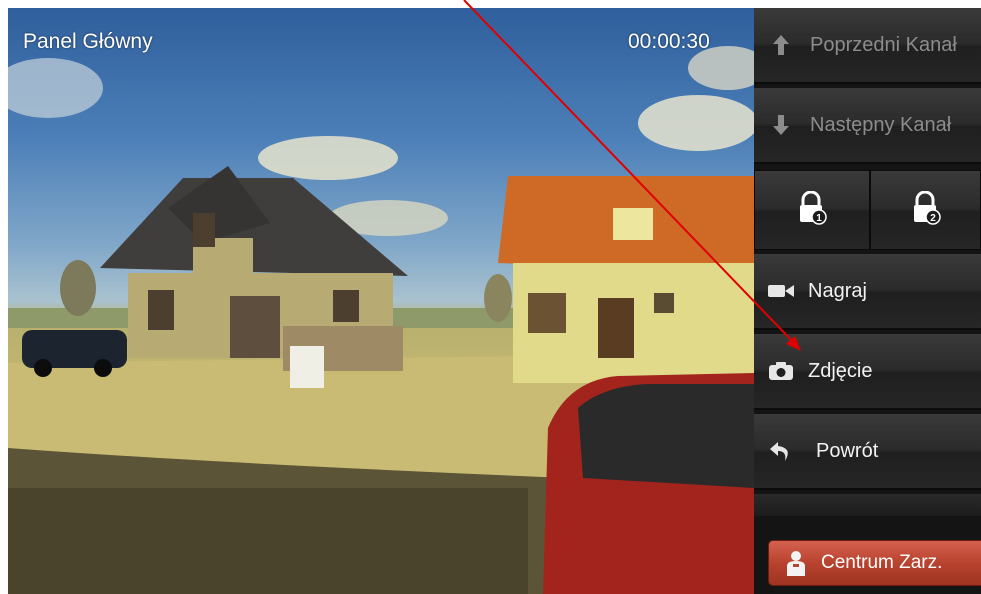 The image size is (981, 594). Describe the element at coordinates (867, 292) in the screenshot. I see `record-button: Nagraj` at that location.